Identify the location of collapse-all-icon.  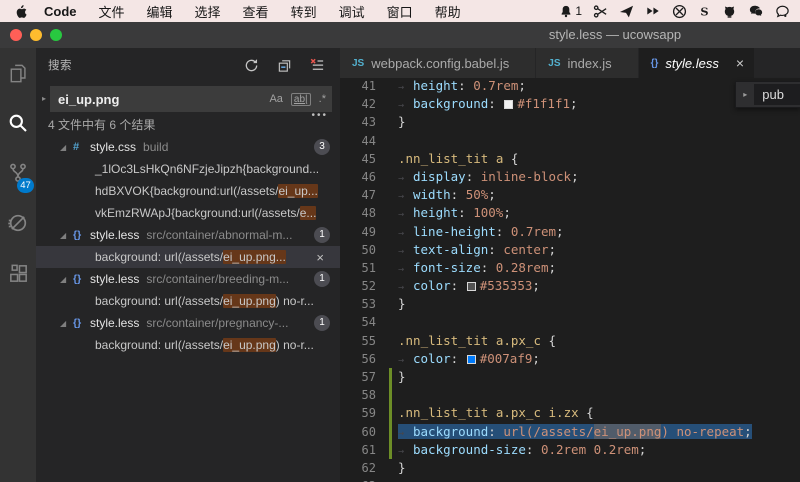
(284, 65).